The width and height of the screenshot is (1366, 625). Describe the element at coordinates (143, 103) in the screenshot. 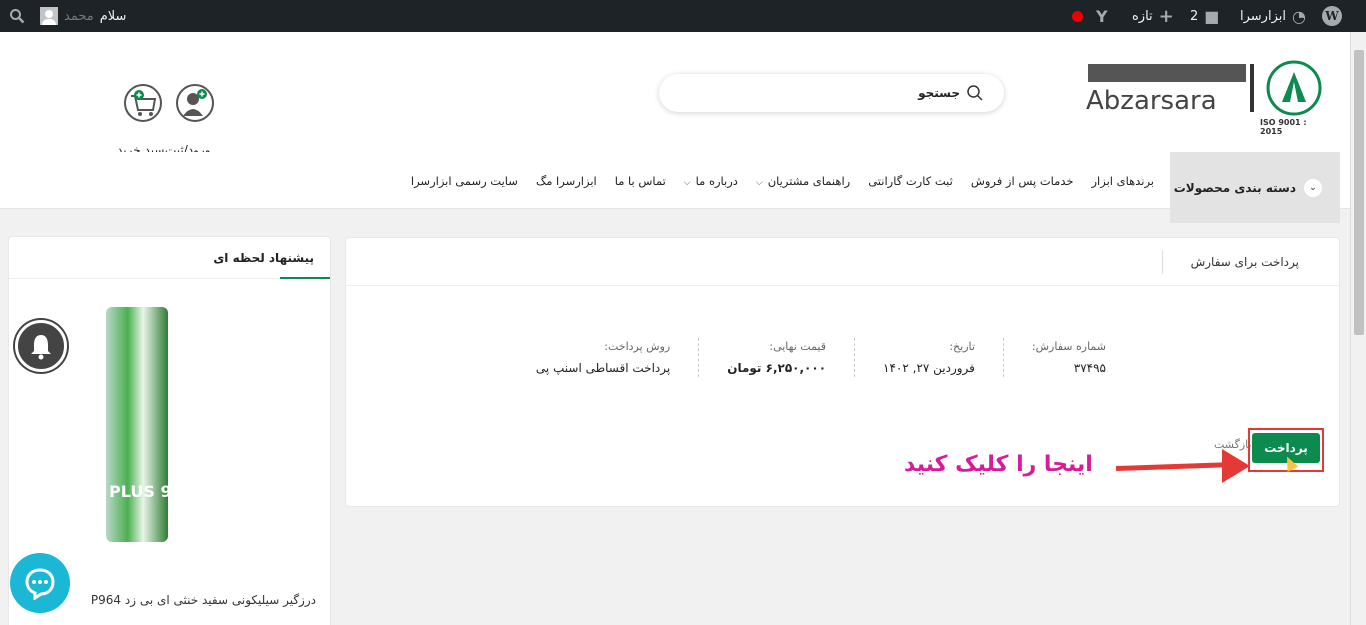

I see `cart-icon` at that location.